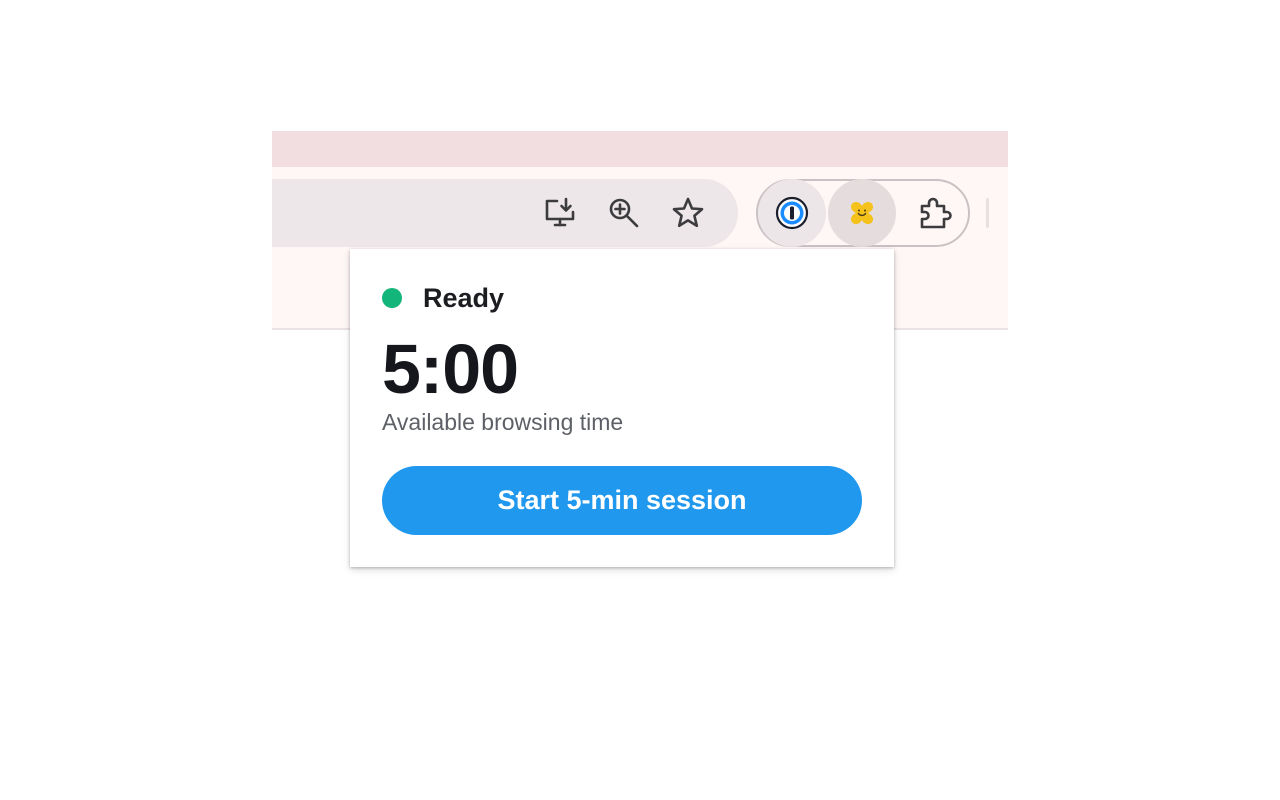  Describe the element at coordinates (505, 213) in the screenshot. I see `address-bar` at that location.